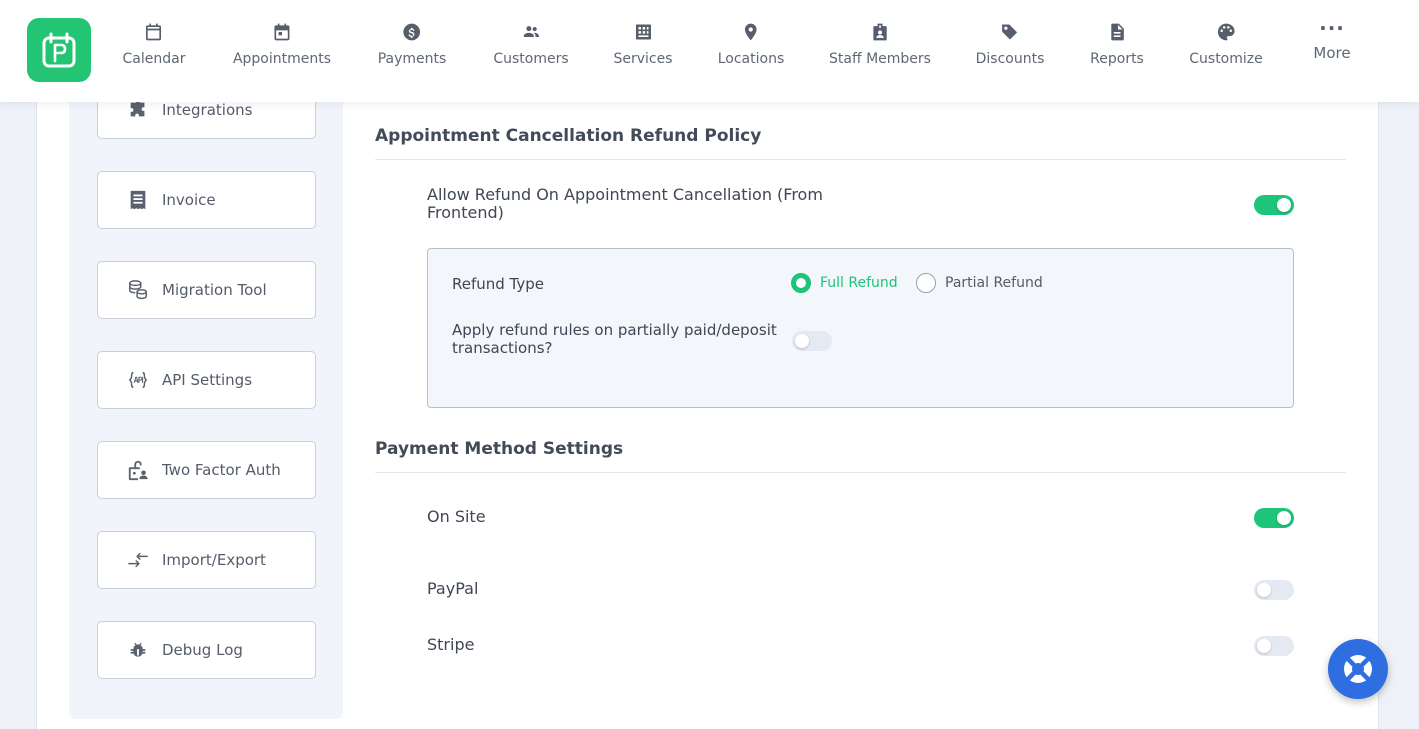  I want to click on nav-services: Services, so click(643, 51).